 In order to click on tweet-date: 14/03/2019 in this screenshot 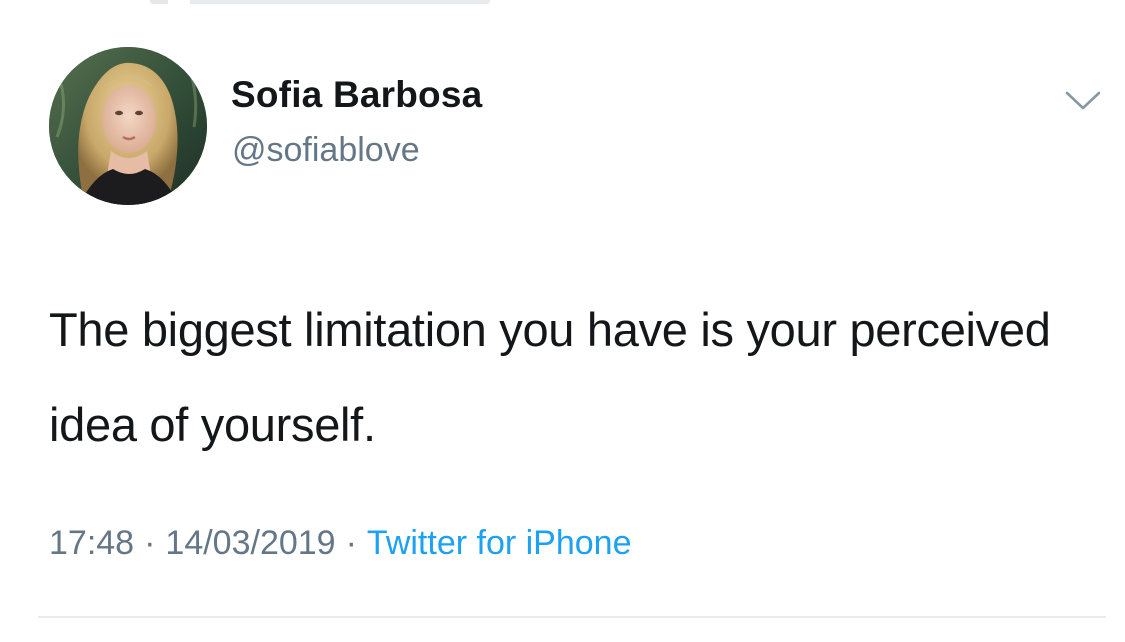, I will do `click(250, 543)`.